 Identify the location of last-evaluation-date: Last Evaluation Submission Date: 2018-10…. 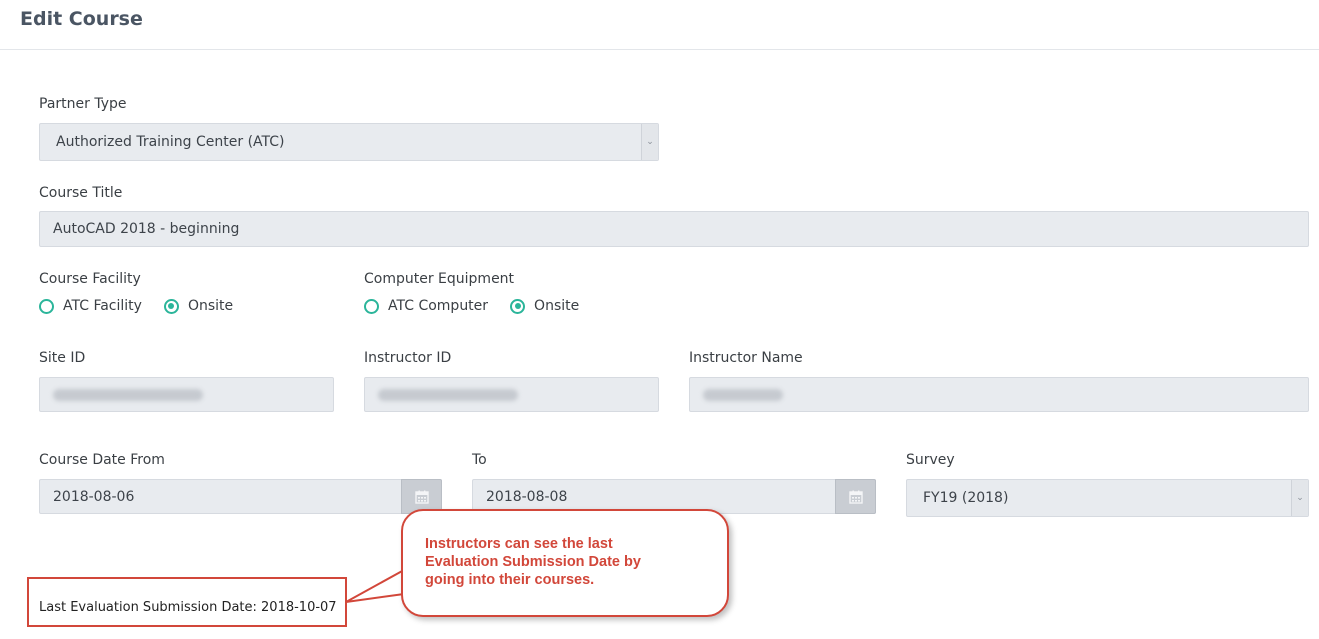
(187, 602).